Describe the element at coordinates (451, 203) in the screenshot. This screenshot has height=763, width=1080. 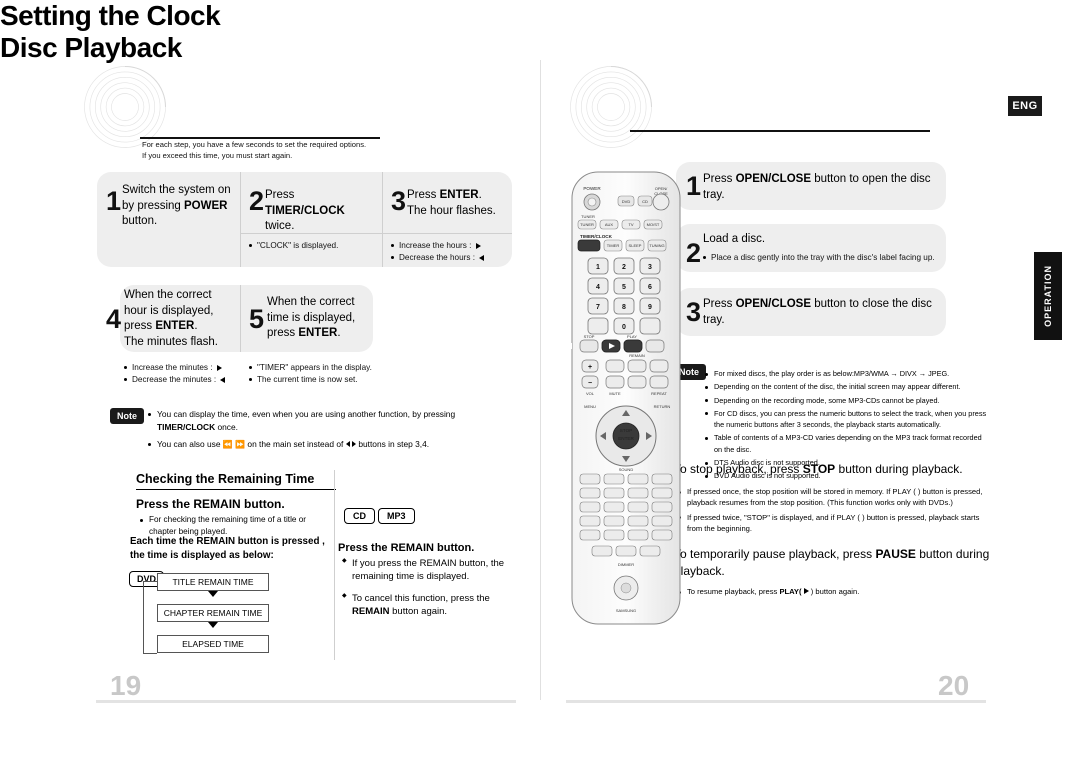
I see `step-text-3: Press ENTER. The hour flashes.` at that location.